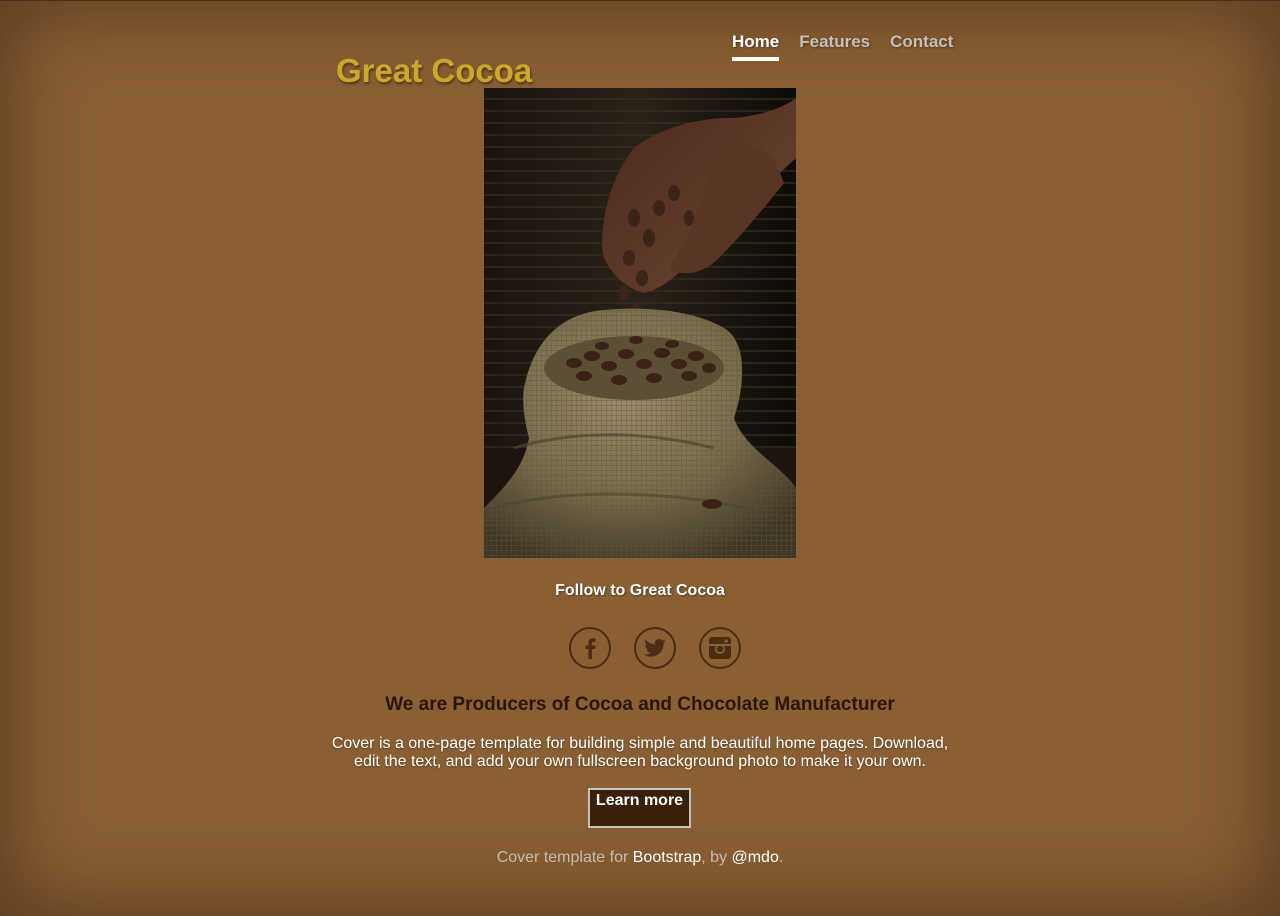  I want to click on instagram-icon, so click(720, 648).